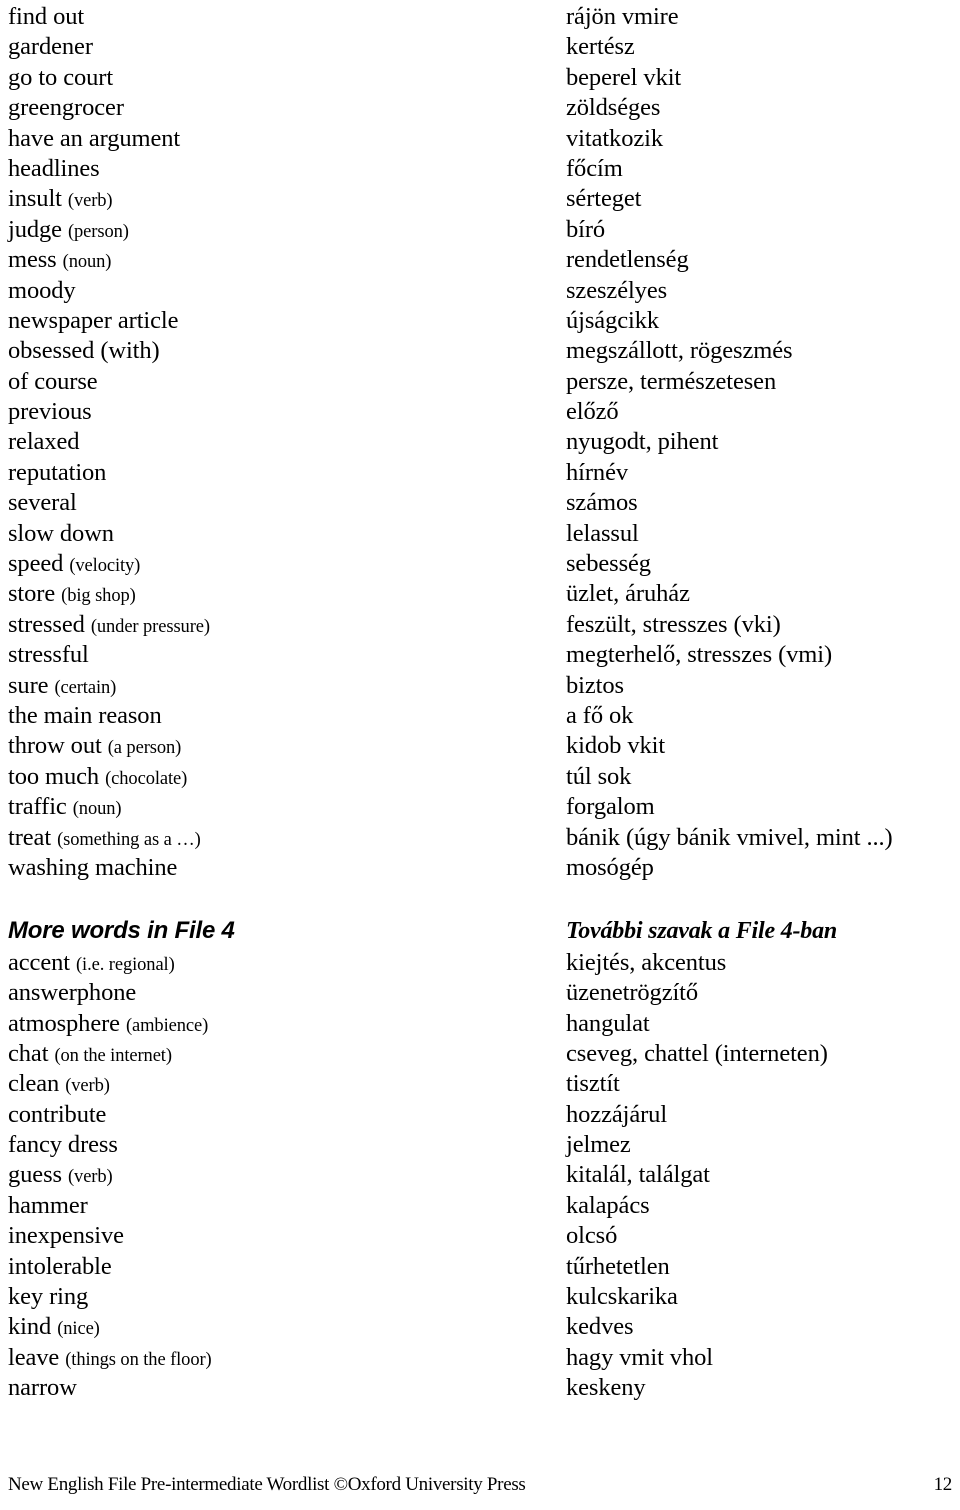 This screenshot has width=960, height=1510. I want to click on term-text: answerphone, so click(72, 993).